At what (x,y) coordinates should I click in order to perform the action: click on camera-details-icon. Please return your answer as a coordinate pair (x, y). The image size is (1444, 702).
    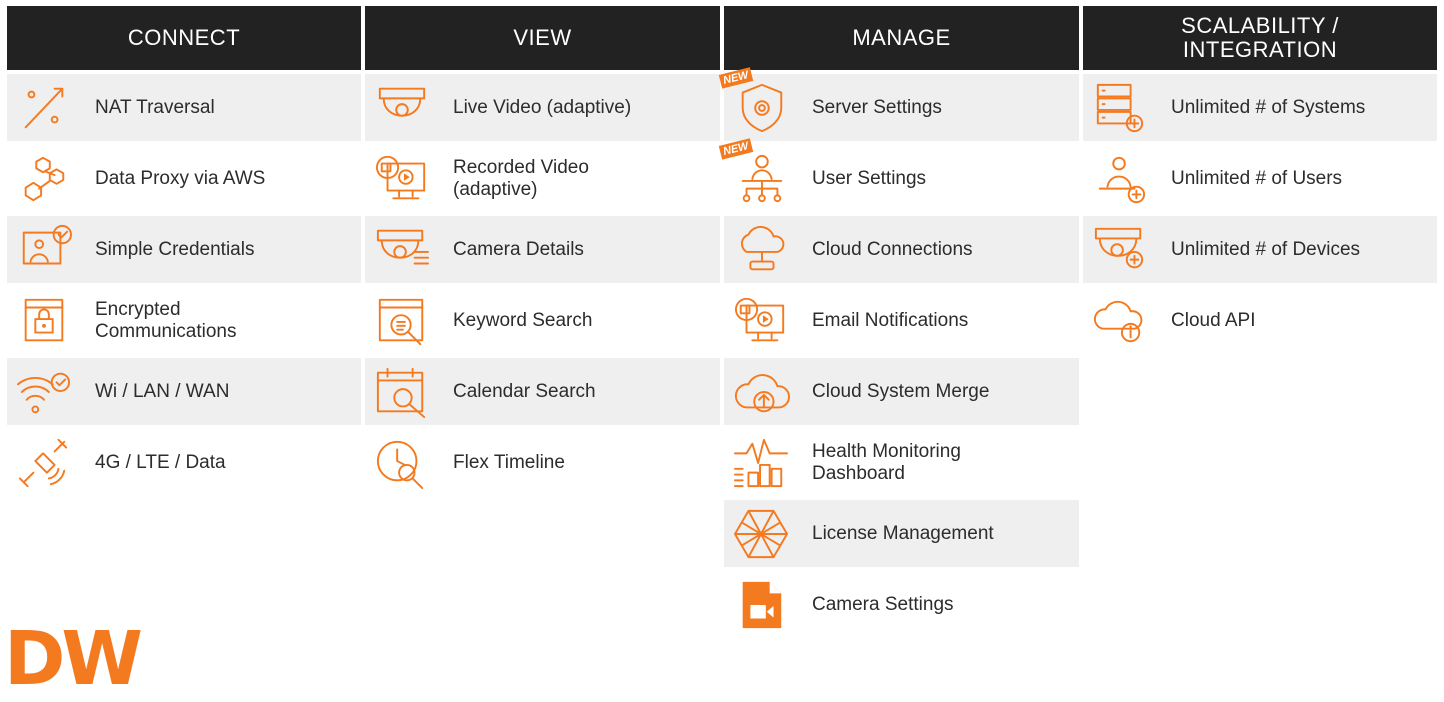
    Looking at the image, I should click on (402, 250).